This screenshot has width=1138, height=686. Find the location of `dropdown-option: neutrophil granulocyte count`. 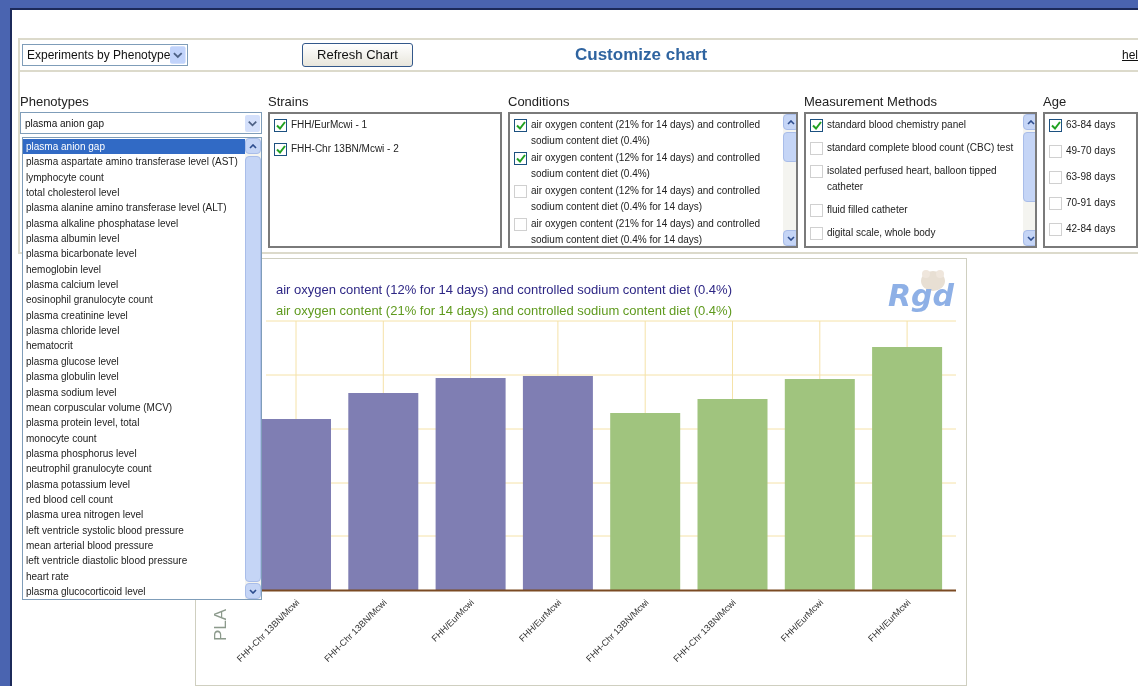

dropdown-option: neutrophil granulocyte count is located at coordinates (134, 469).